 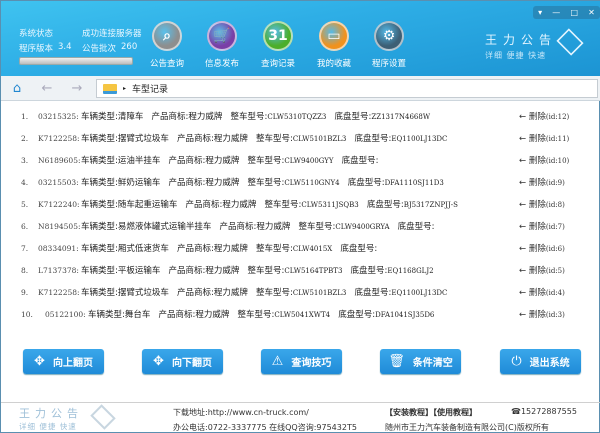 What do you see at coordinates (570, 42) in the screenshot?
I see `logo-icon` at bounding box center [570, 42].